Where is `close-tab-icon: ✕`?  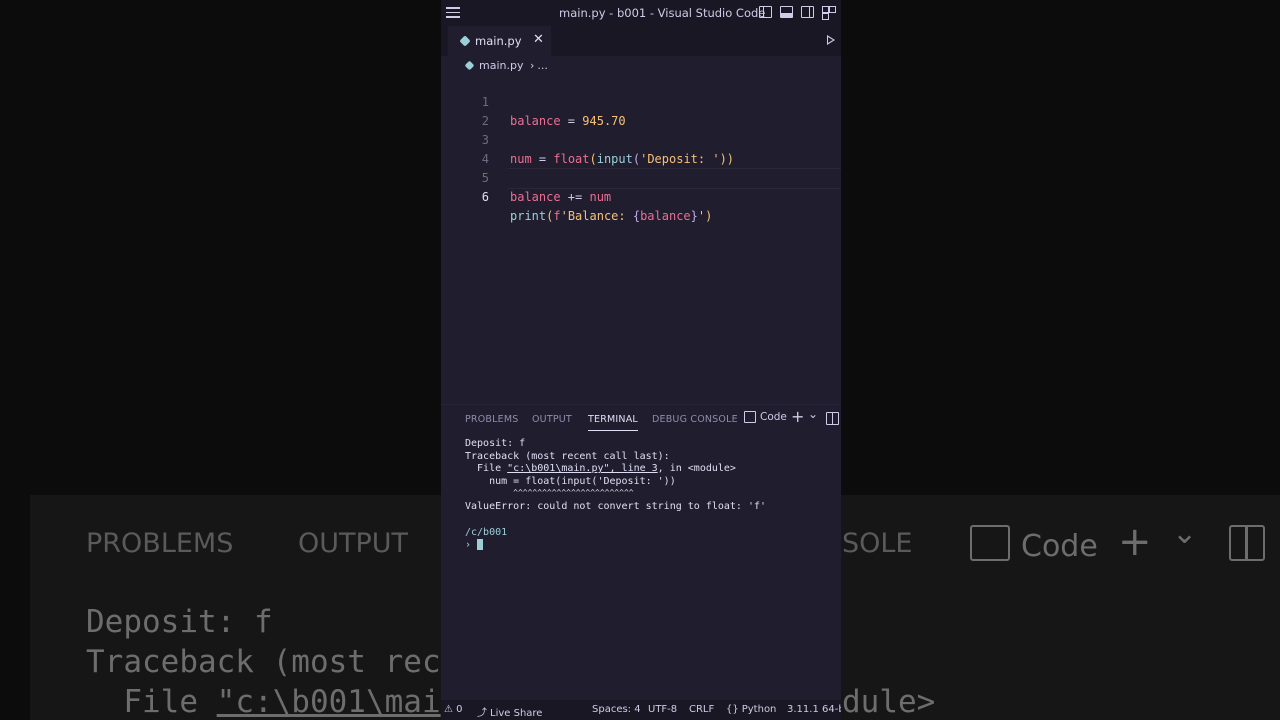 close-tab-icon: ✕ is located at coordinates (538, 39).